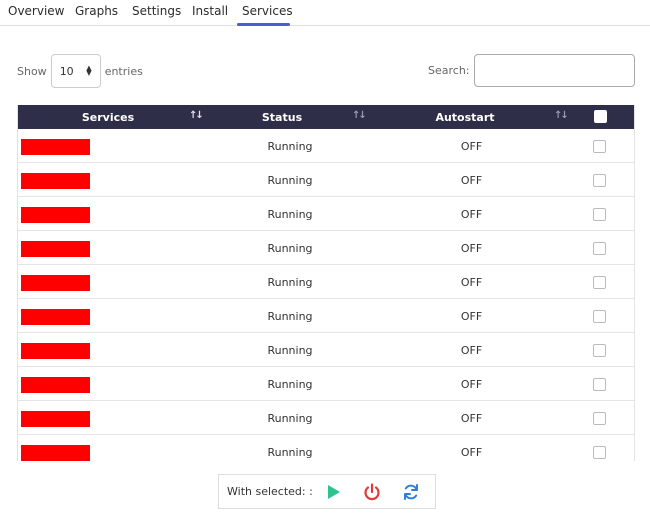  Describe the element at coordinates (411, 492) in the screenshot. I see `refresh-icon` at that location.